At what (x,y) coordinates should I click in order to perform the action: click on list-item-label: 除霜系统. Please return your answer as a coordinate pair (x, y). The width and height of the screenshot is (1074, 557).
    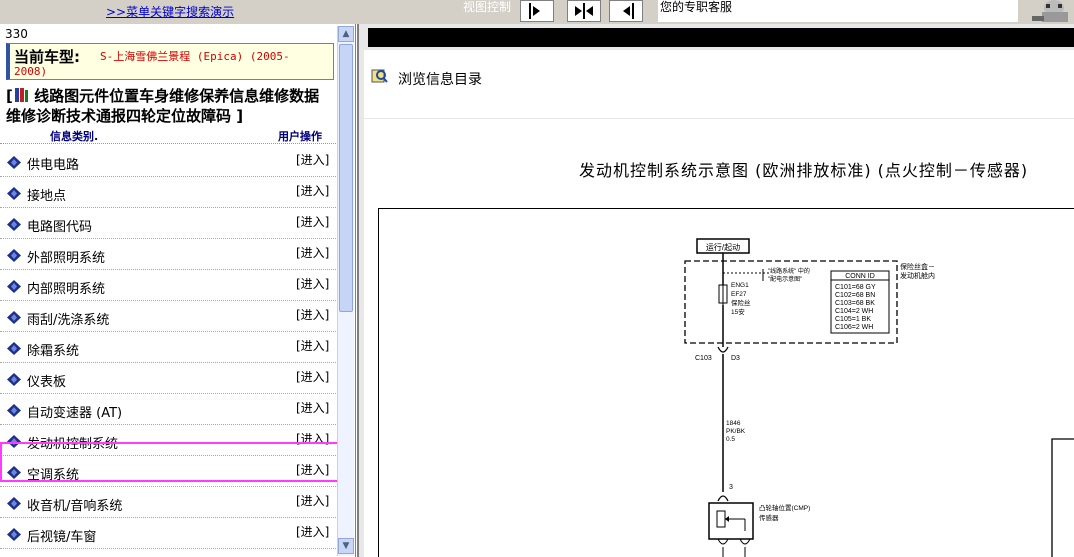
    Looking at the image, I should click on (53, 349).